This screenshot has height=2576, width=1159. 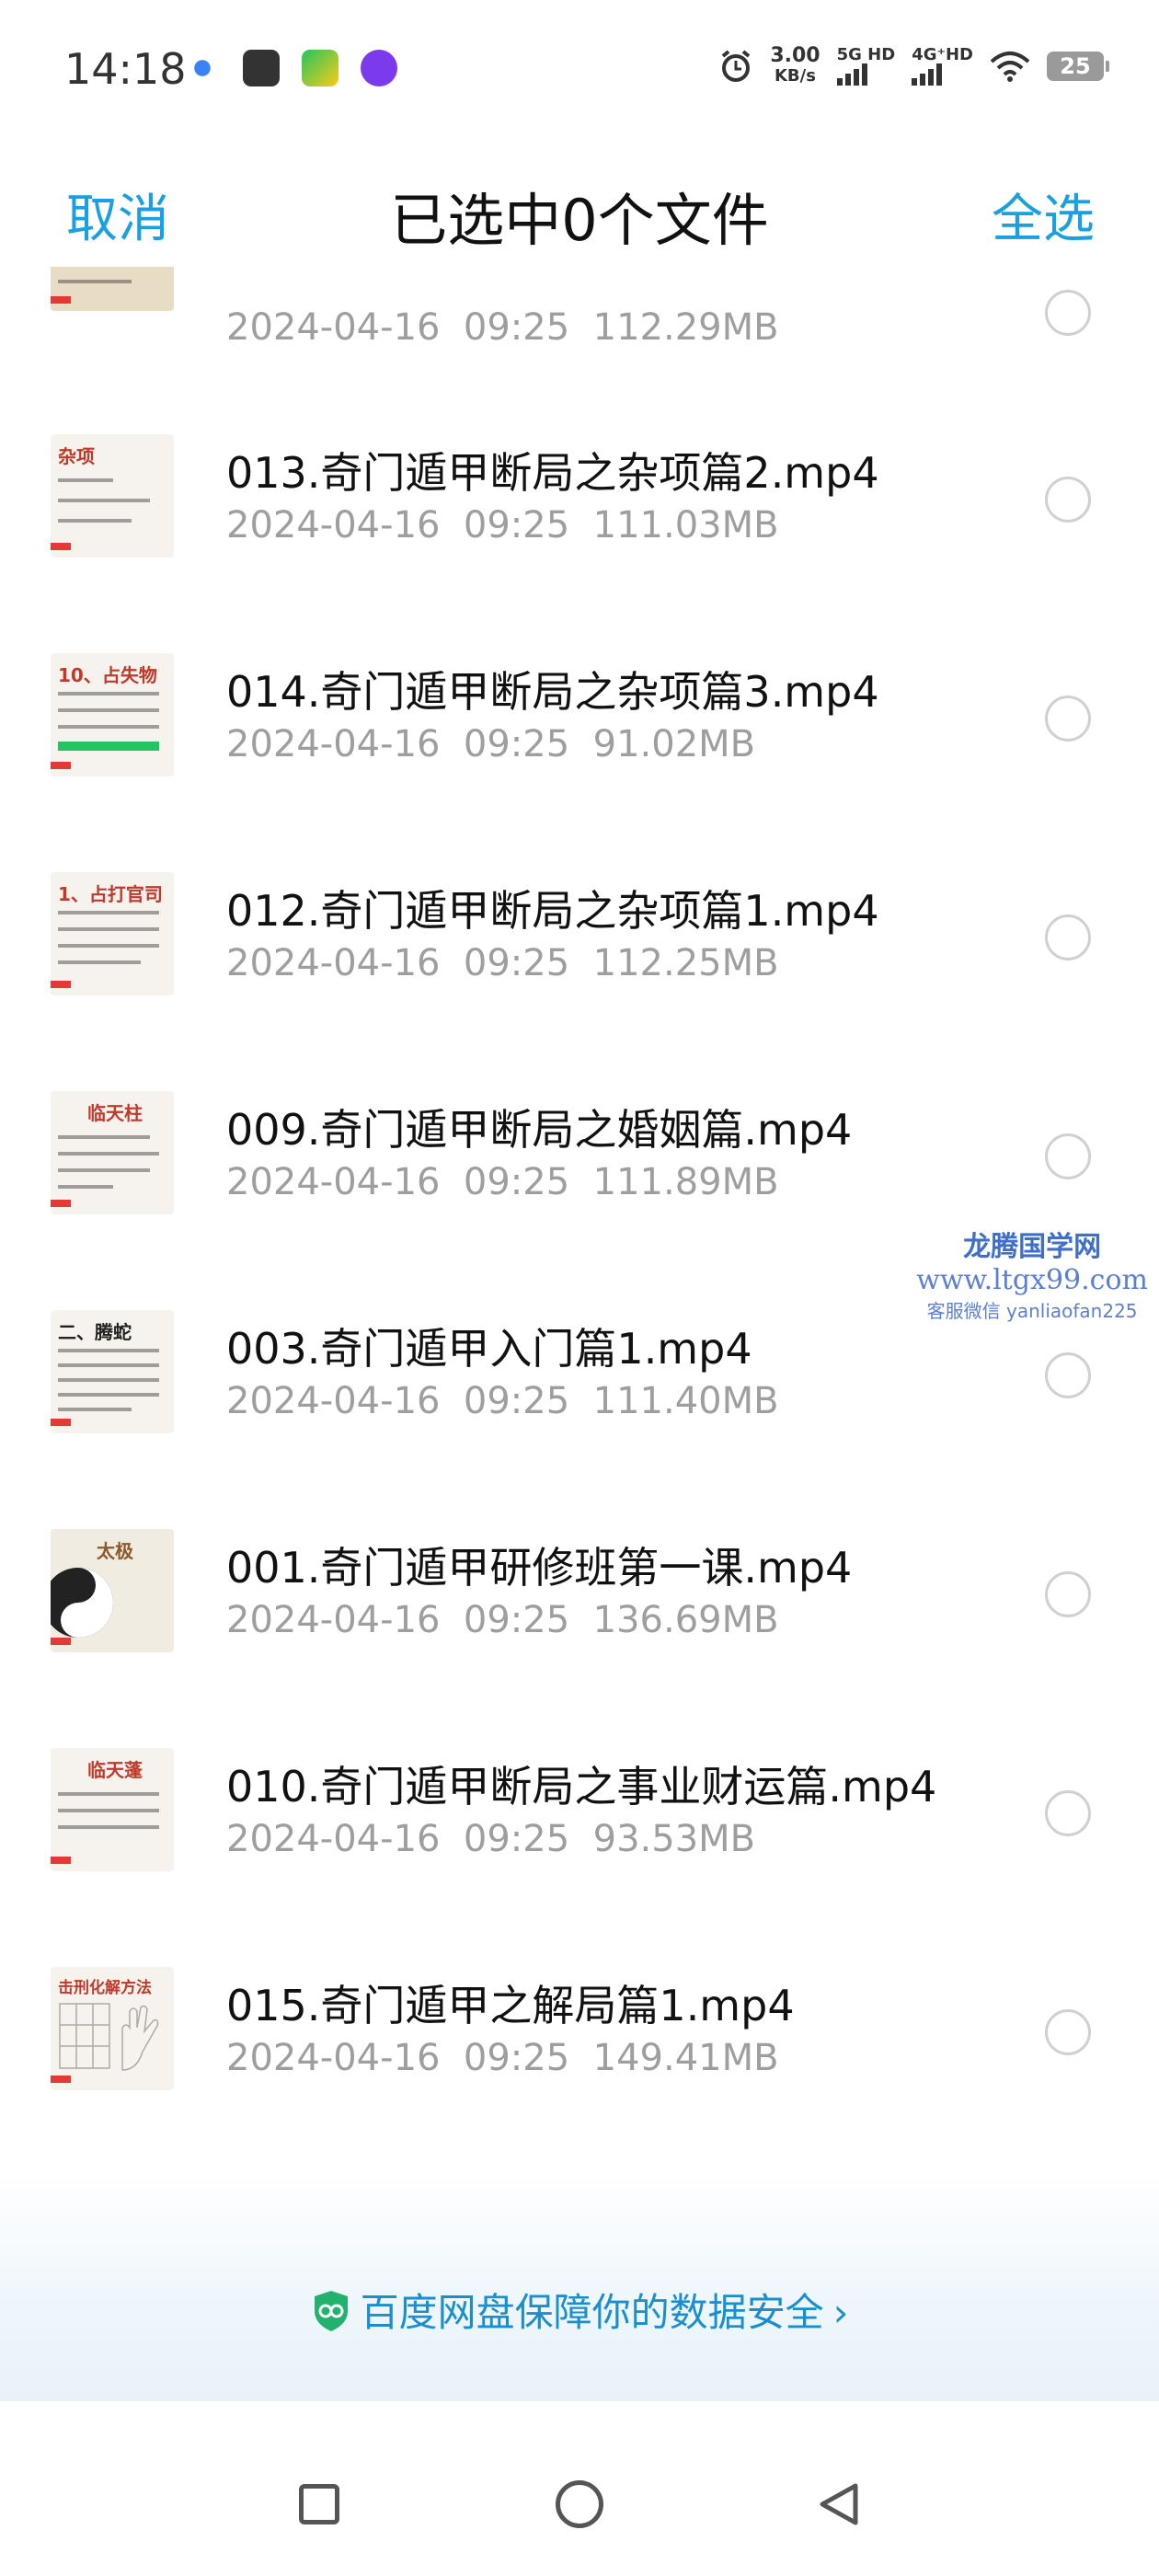 I want to click on palm-diagram-icon, so click(x=109, y=2037).